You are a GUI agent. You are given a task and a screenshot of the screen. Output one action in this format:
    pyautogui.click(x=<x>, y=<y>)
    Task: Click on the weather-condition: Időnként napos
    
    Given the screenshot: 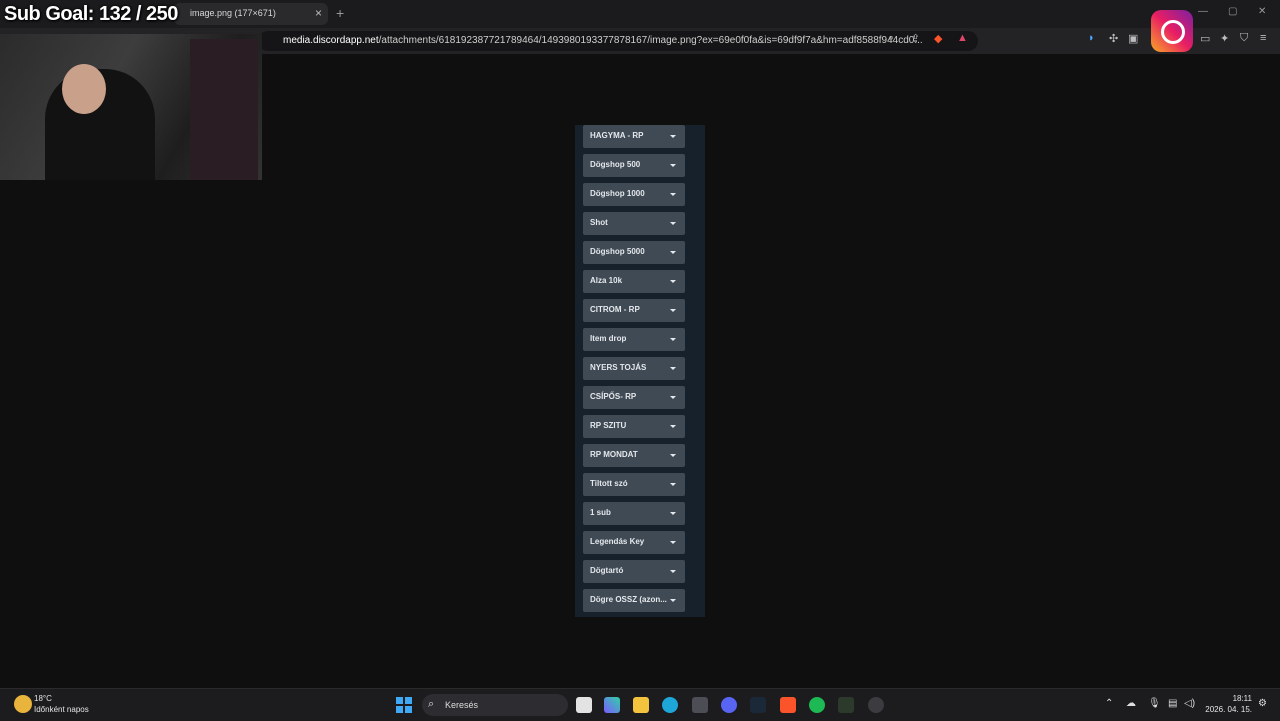 What is the action you would take?
    pyautogui.click(x=61, y=709)
    